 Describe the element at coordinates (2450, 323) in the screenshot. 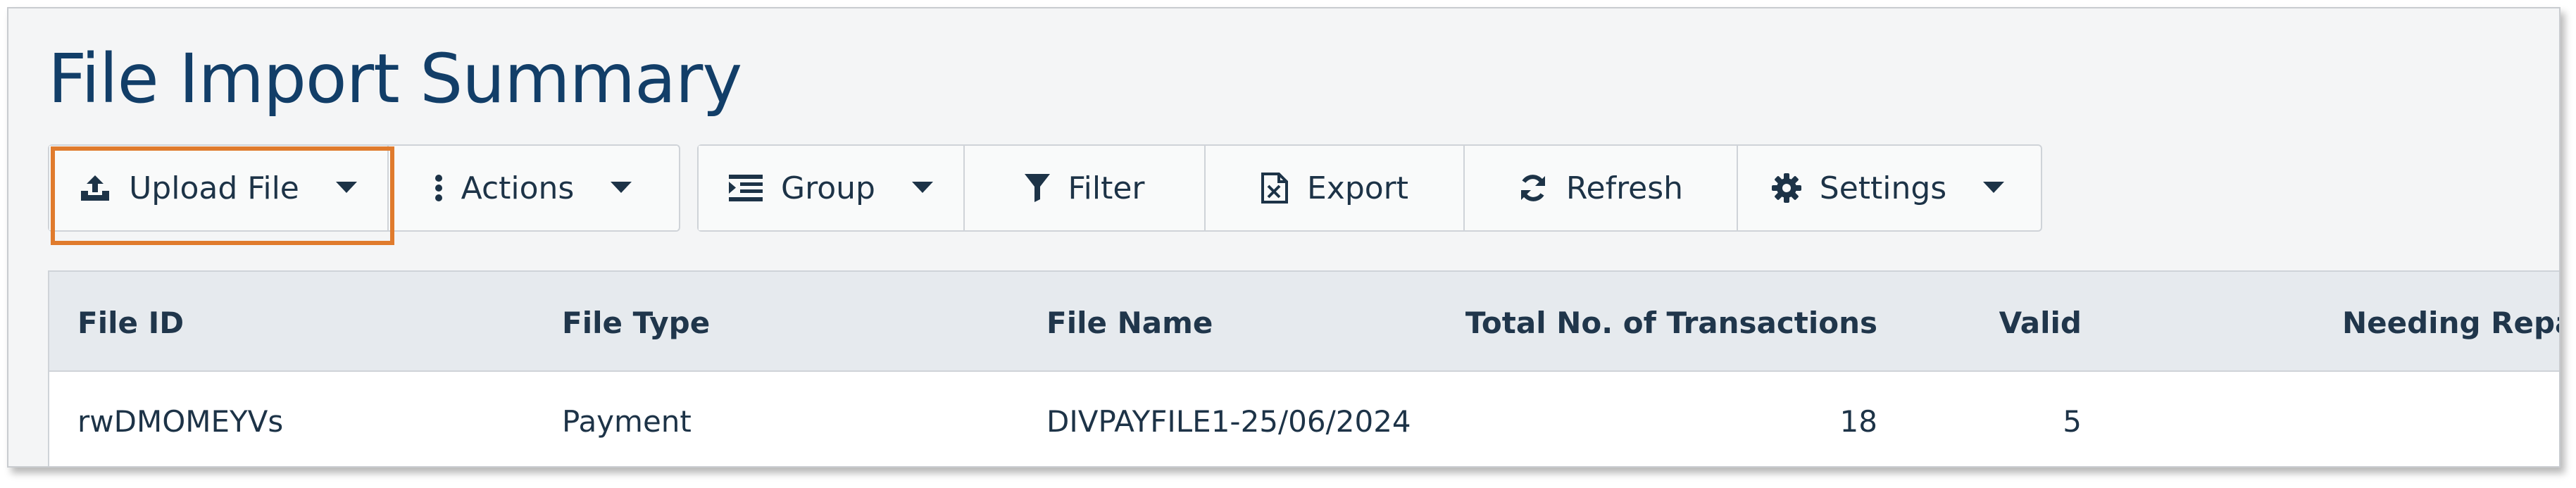

I see `column-header-needing-repair: Needing Repa` at that location.